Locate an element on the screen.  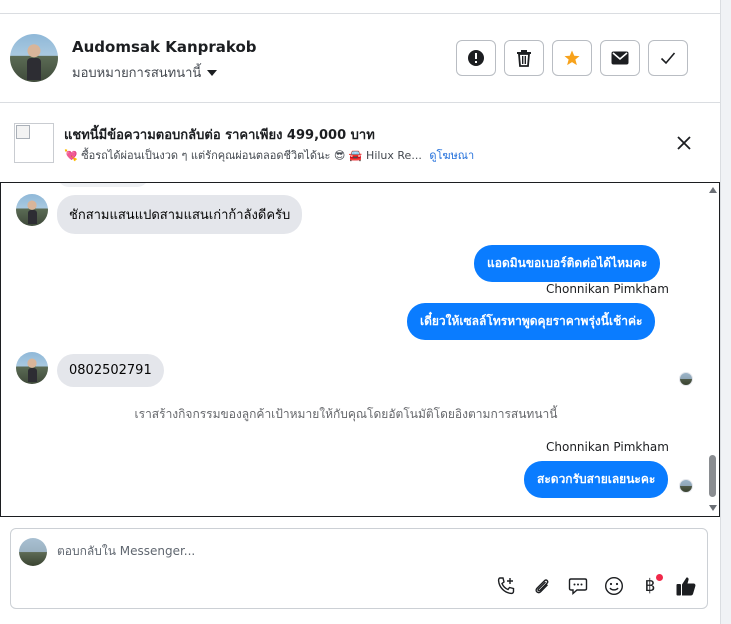
star-icon is located at coordinates (572, 58).